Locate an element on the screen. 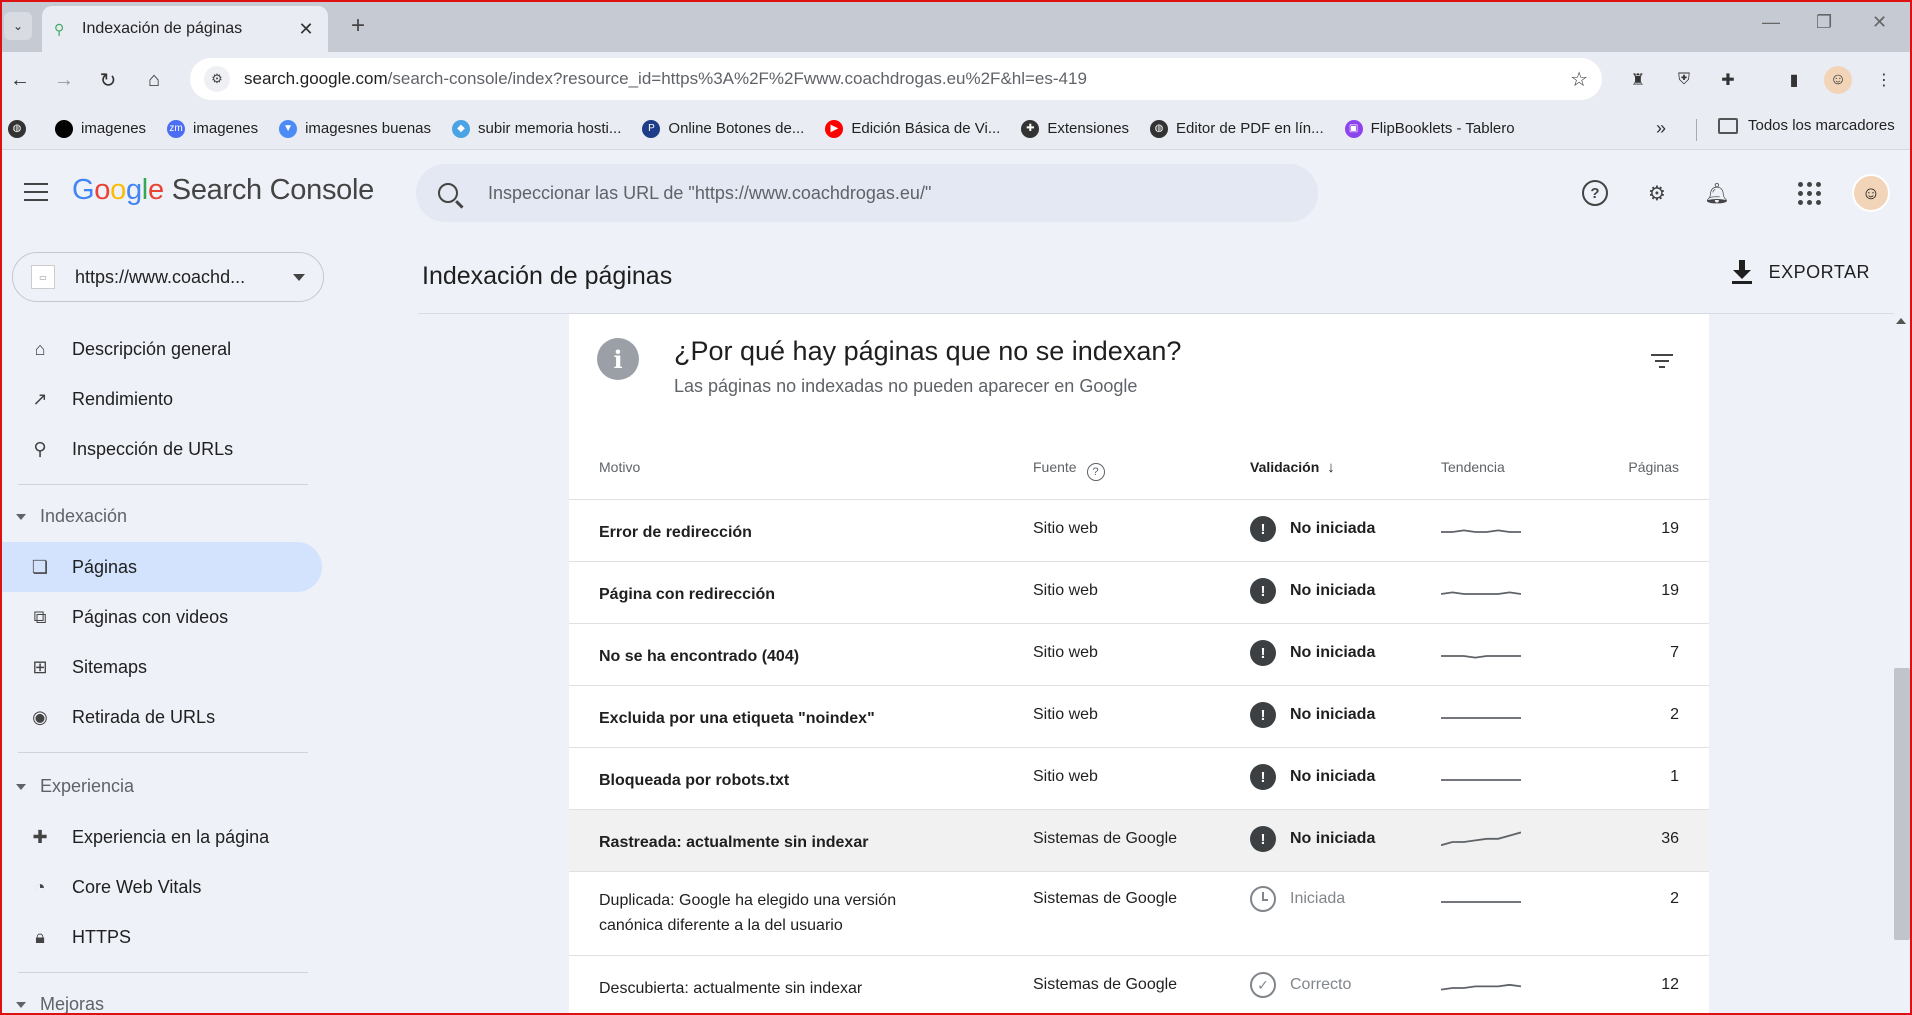 This screenshot has height=1015, width=1912. users-settings-icon: ⚙ is located at coordinates (1657, 193).